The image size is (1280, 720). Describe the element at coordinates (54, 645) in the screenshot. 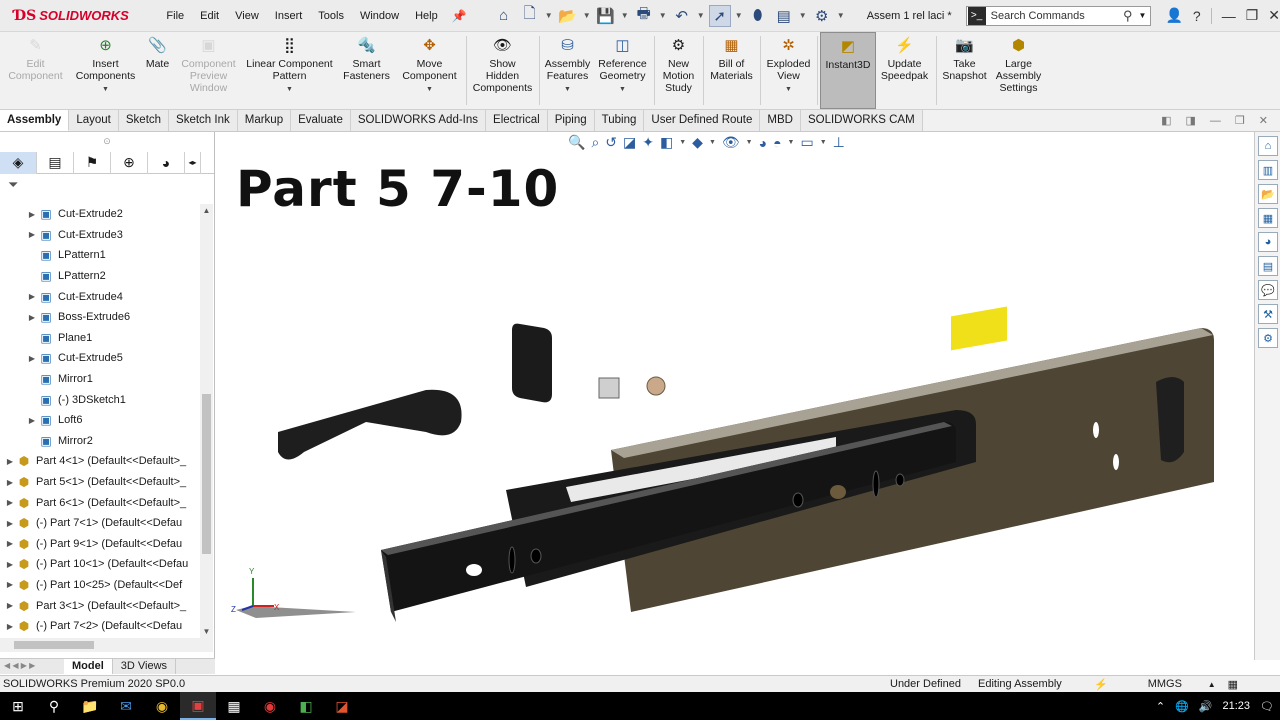

I see `hscroll-thumb` at that location.